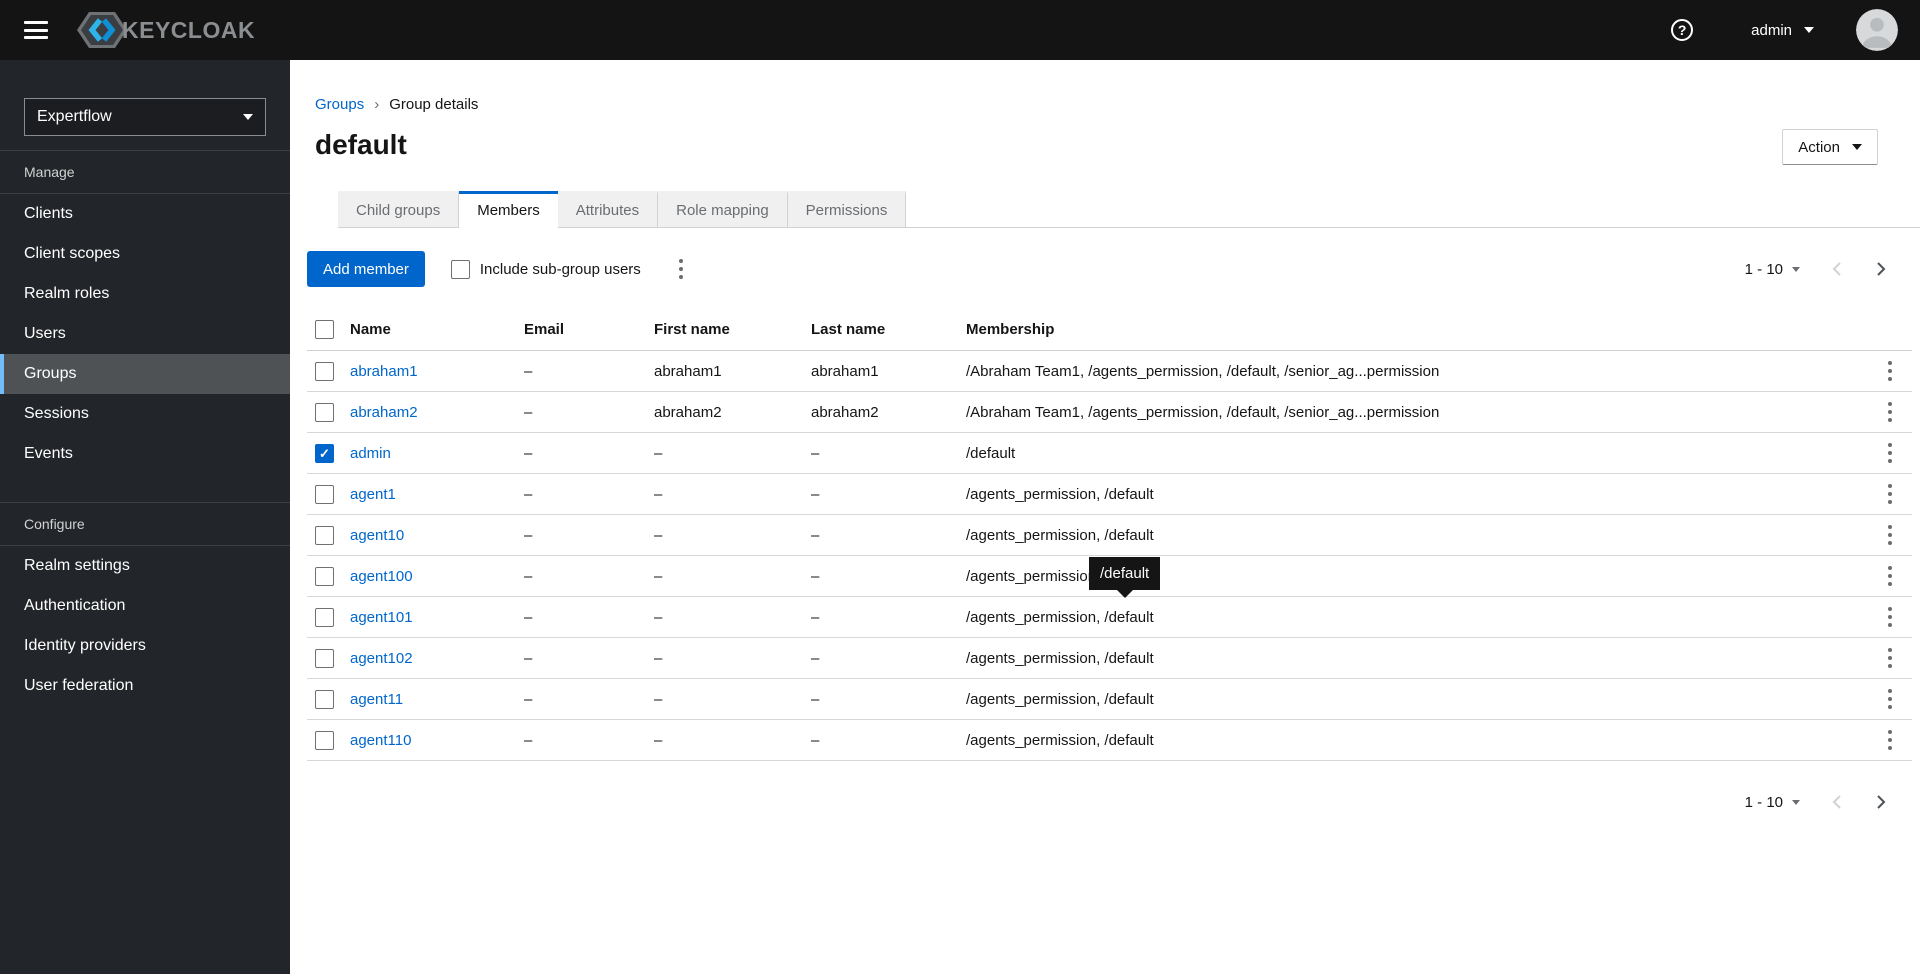 The height and width of the screenshot is (974, 1920). Describe the element at coordinates (145, 566) in the screenshot. I see `sidebar-item-realm-settings: Realm settings` at that location.